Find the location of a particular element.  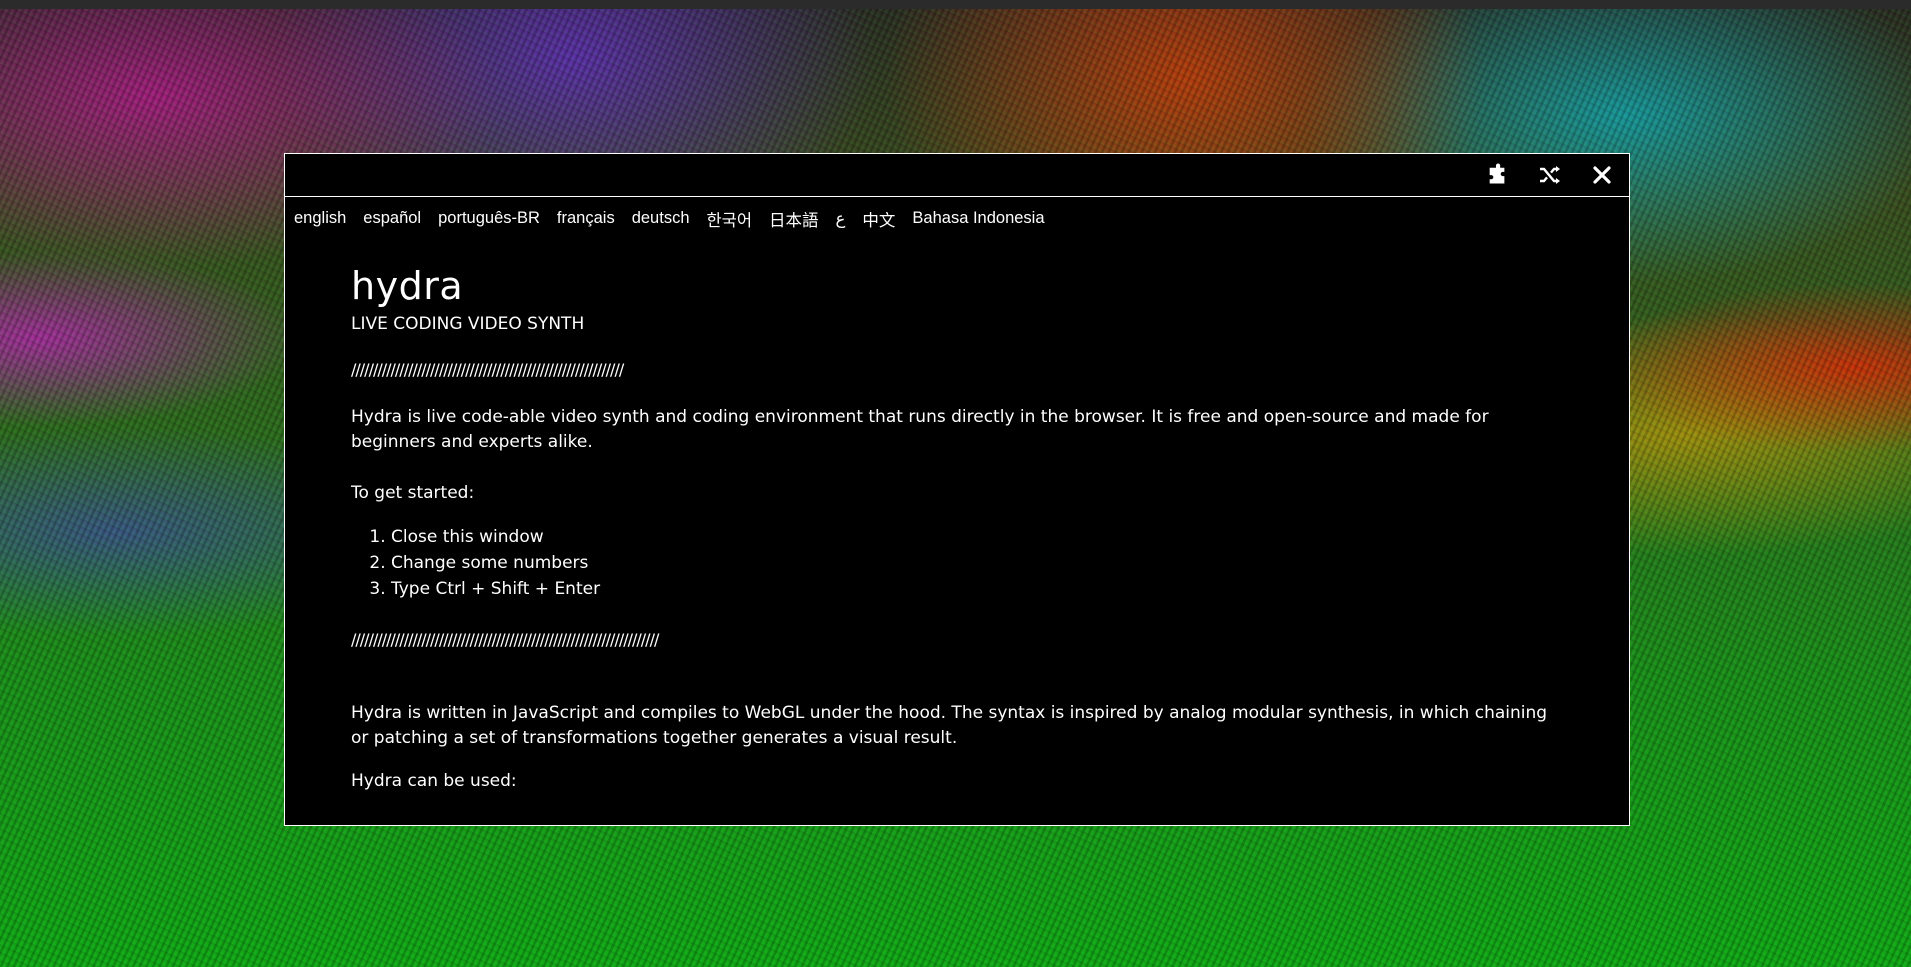

shuffle-icon-svg is located at coordinates (1550, 175).